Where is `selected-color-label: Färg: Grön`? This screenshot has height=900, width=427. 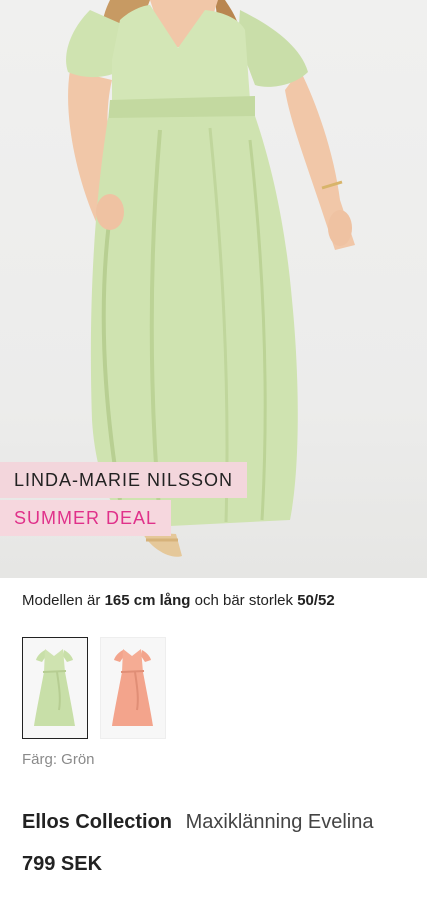 selected-color-label: Färg: Grön is located at coordinates (58, 759).